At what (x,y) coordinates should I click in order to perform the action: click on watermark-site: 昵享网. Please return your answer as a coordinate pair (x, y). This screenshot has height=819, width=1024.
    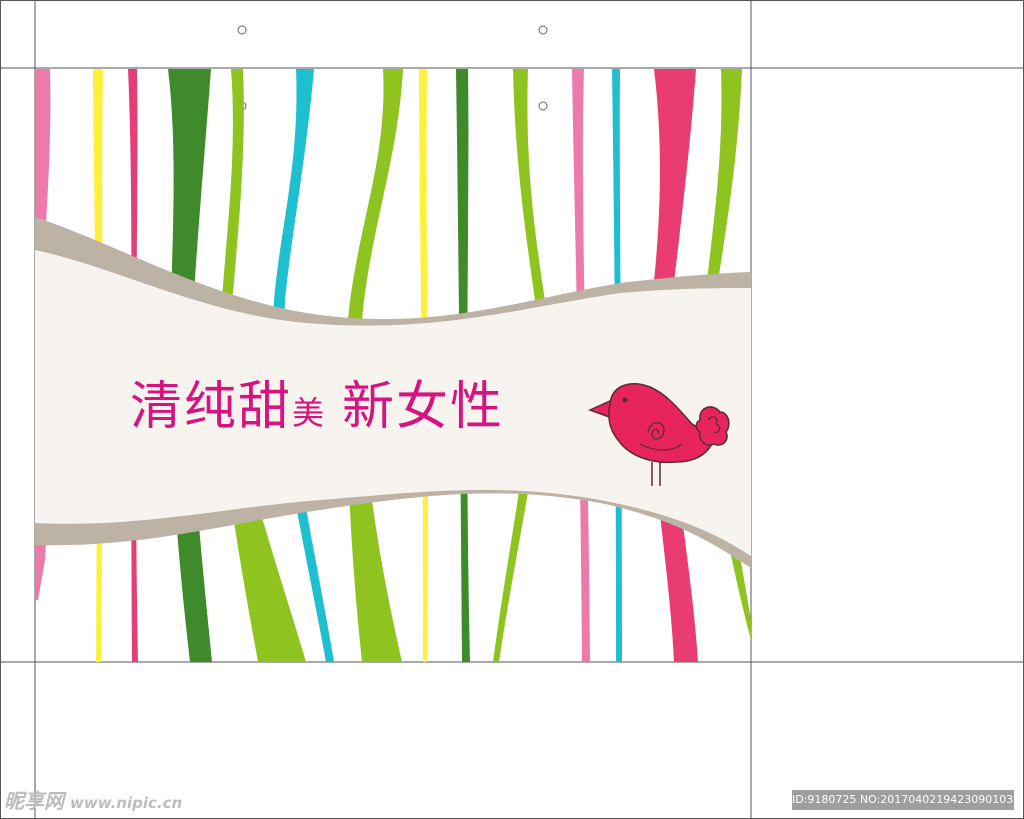
    Looking at the image, I should click on (34, 801).